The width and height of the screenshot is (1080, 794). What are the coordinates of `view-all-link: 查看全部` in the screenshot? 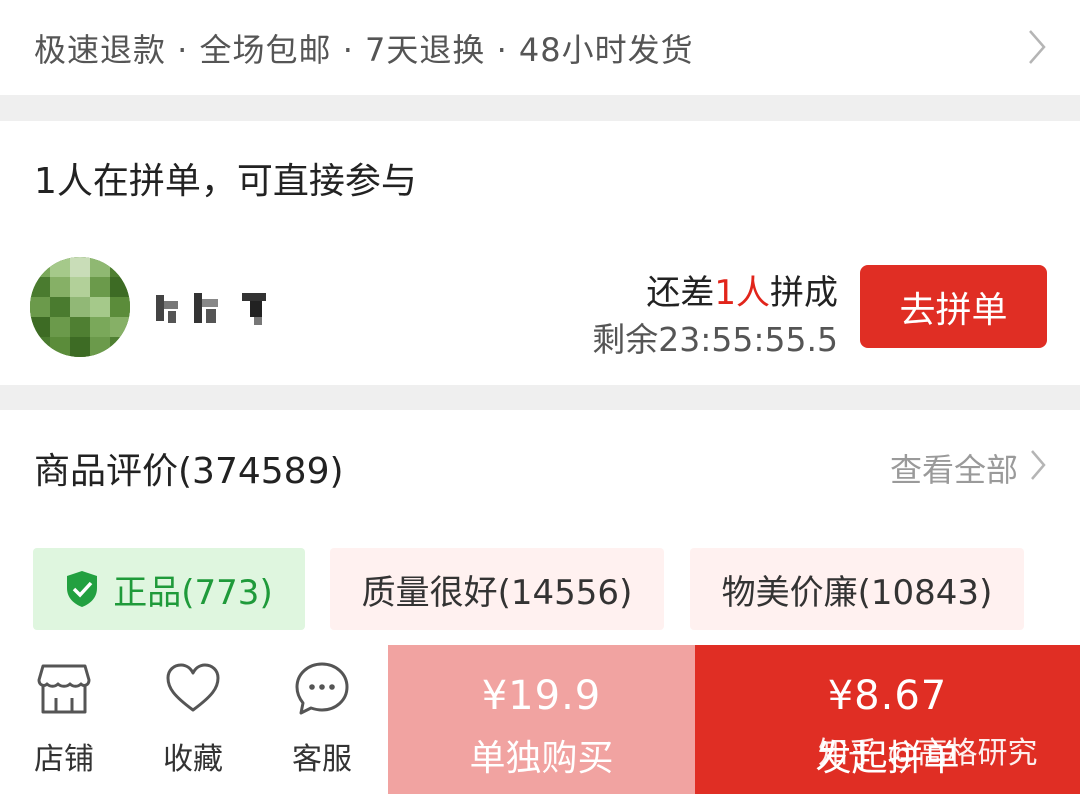 It's located at (954, 468).